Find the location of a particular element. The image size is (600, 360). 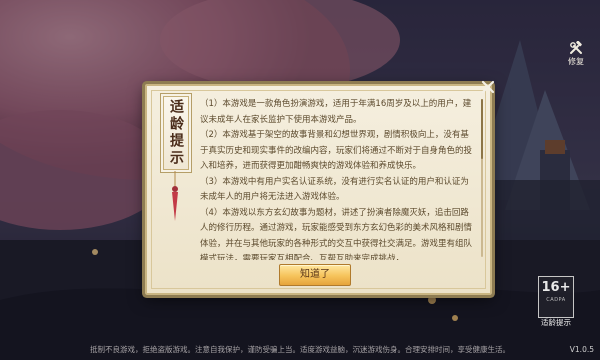

banner-title: 适龄提示 is located at coordinates (176, 133).